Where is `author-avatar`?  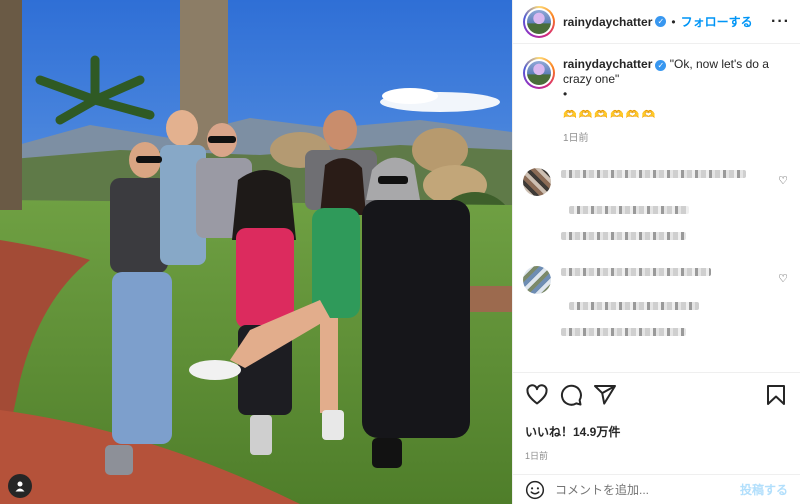
author-avatar is located at coordinates (539, 21).